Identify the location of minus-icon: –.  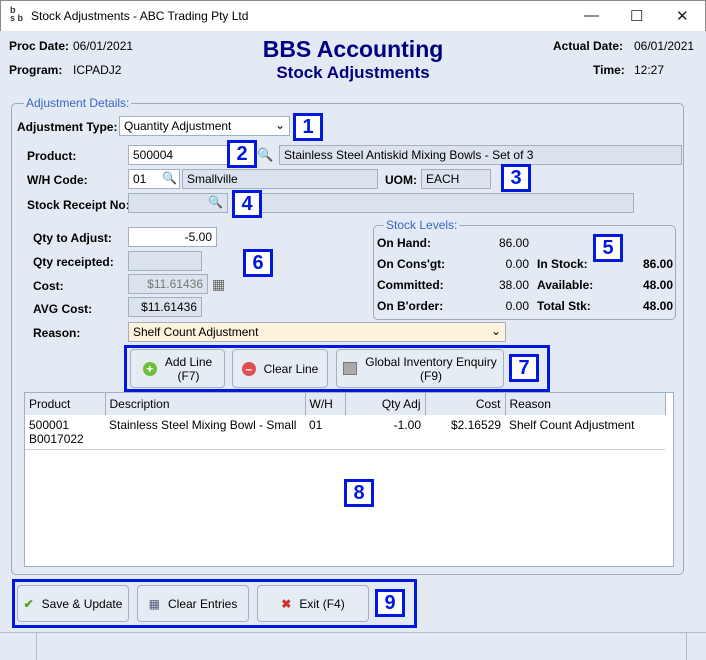
(248, 368).